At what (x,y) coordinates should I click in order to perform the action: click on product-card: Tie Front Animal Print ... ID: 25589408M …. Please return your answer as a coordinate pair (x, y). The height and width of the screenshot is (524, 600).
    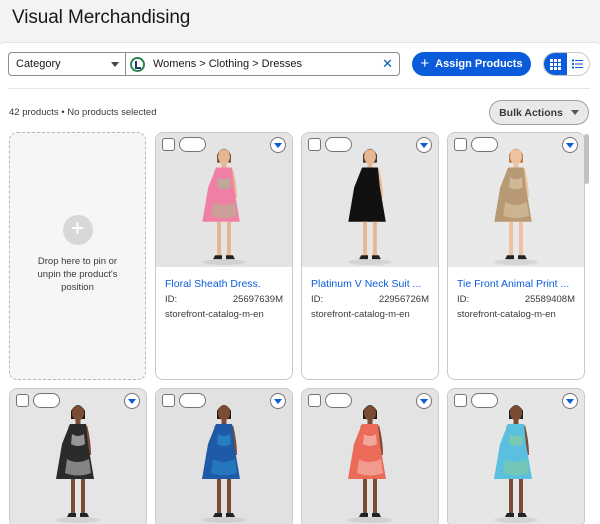
    Looking at the image, I should click on (516, 256).